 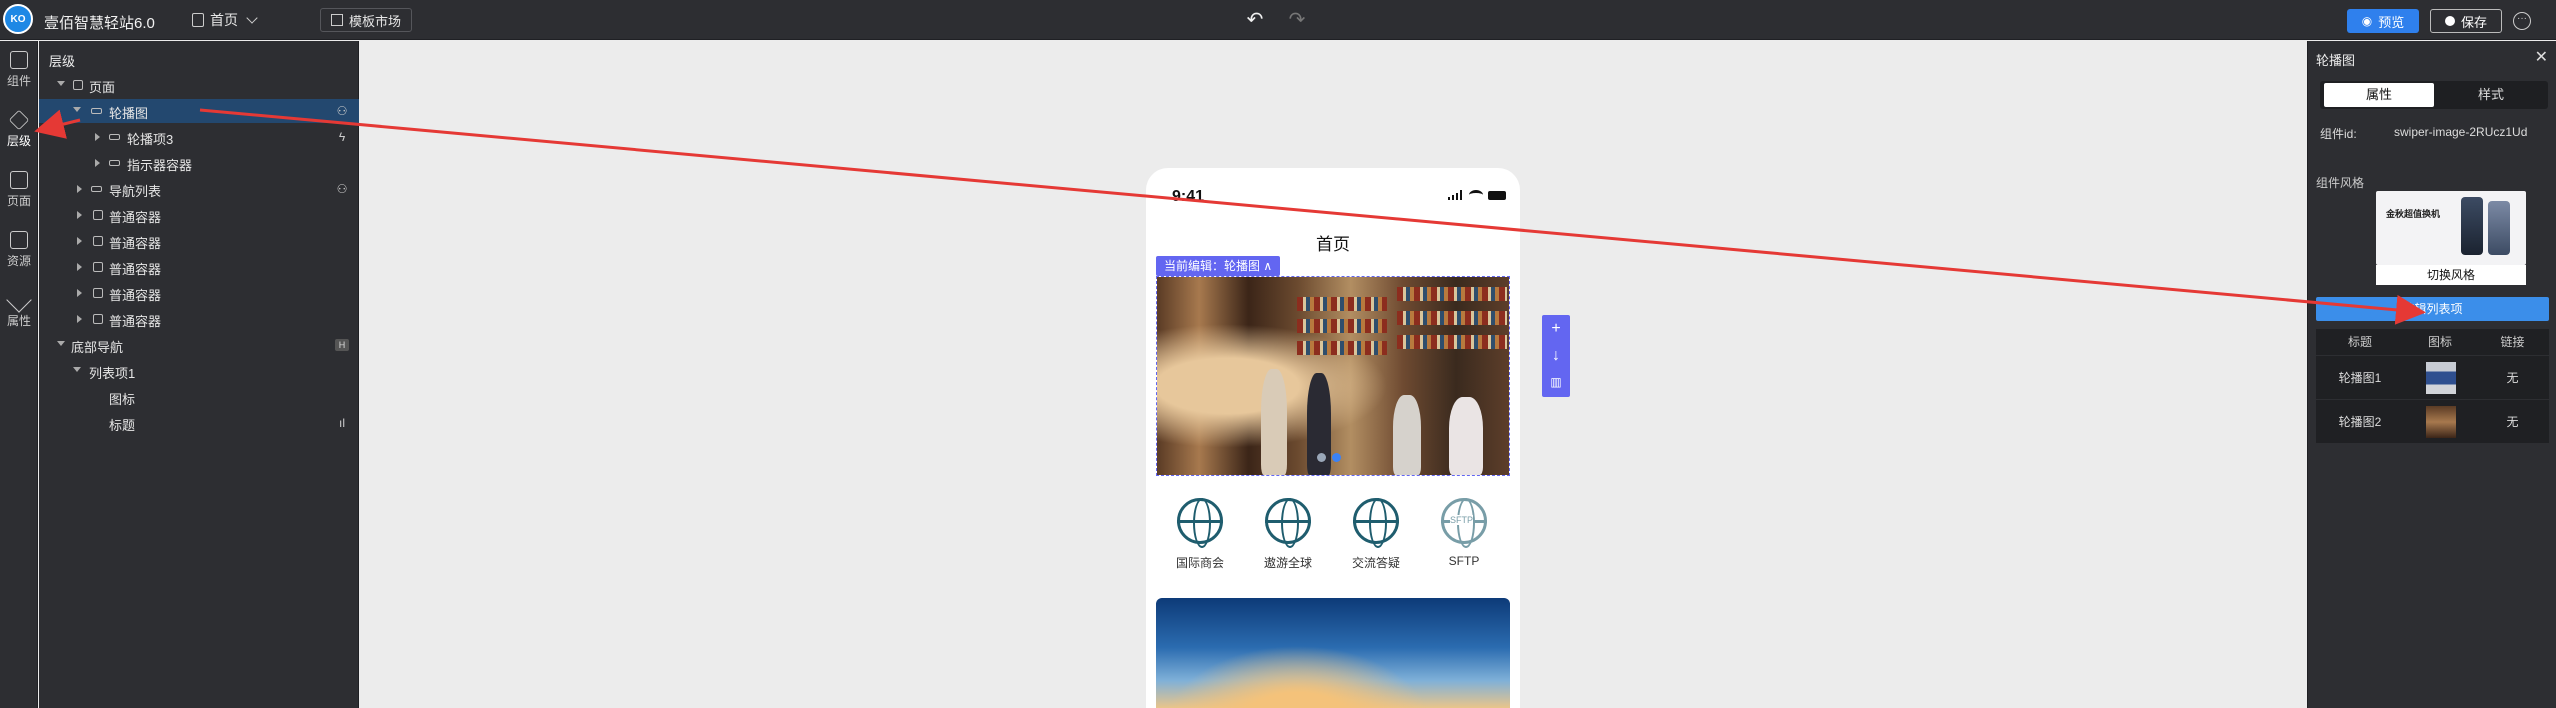 What do you see at coordinates (1218, 266) in the screenshot?
I see `current-edit-tag: 当前编辑：轮播图 ∧` at bounding box center [1218, 266].